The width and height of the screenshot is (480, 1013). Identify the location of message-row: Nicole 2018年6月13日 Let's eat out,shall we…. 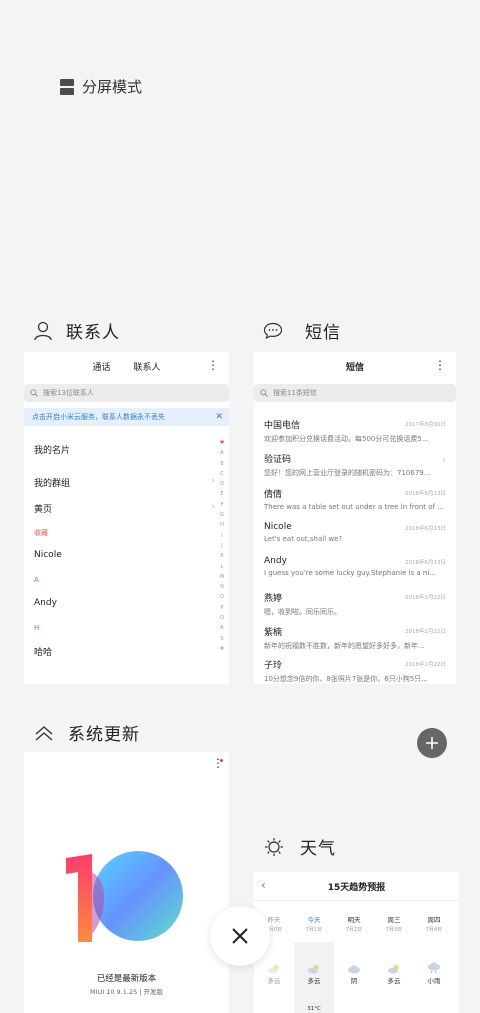
(355, 532).